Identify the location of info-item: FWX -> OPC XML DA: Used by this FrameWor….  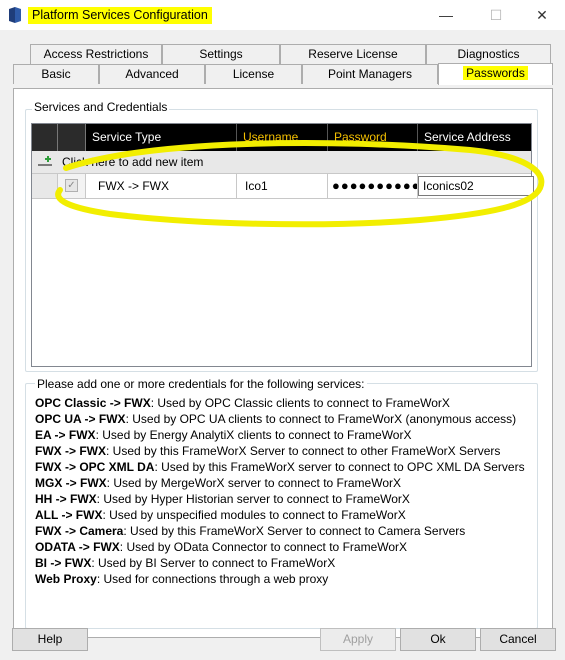
(280, 467).